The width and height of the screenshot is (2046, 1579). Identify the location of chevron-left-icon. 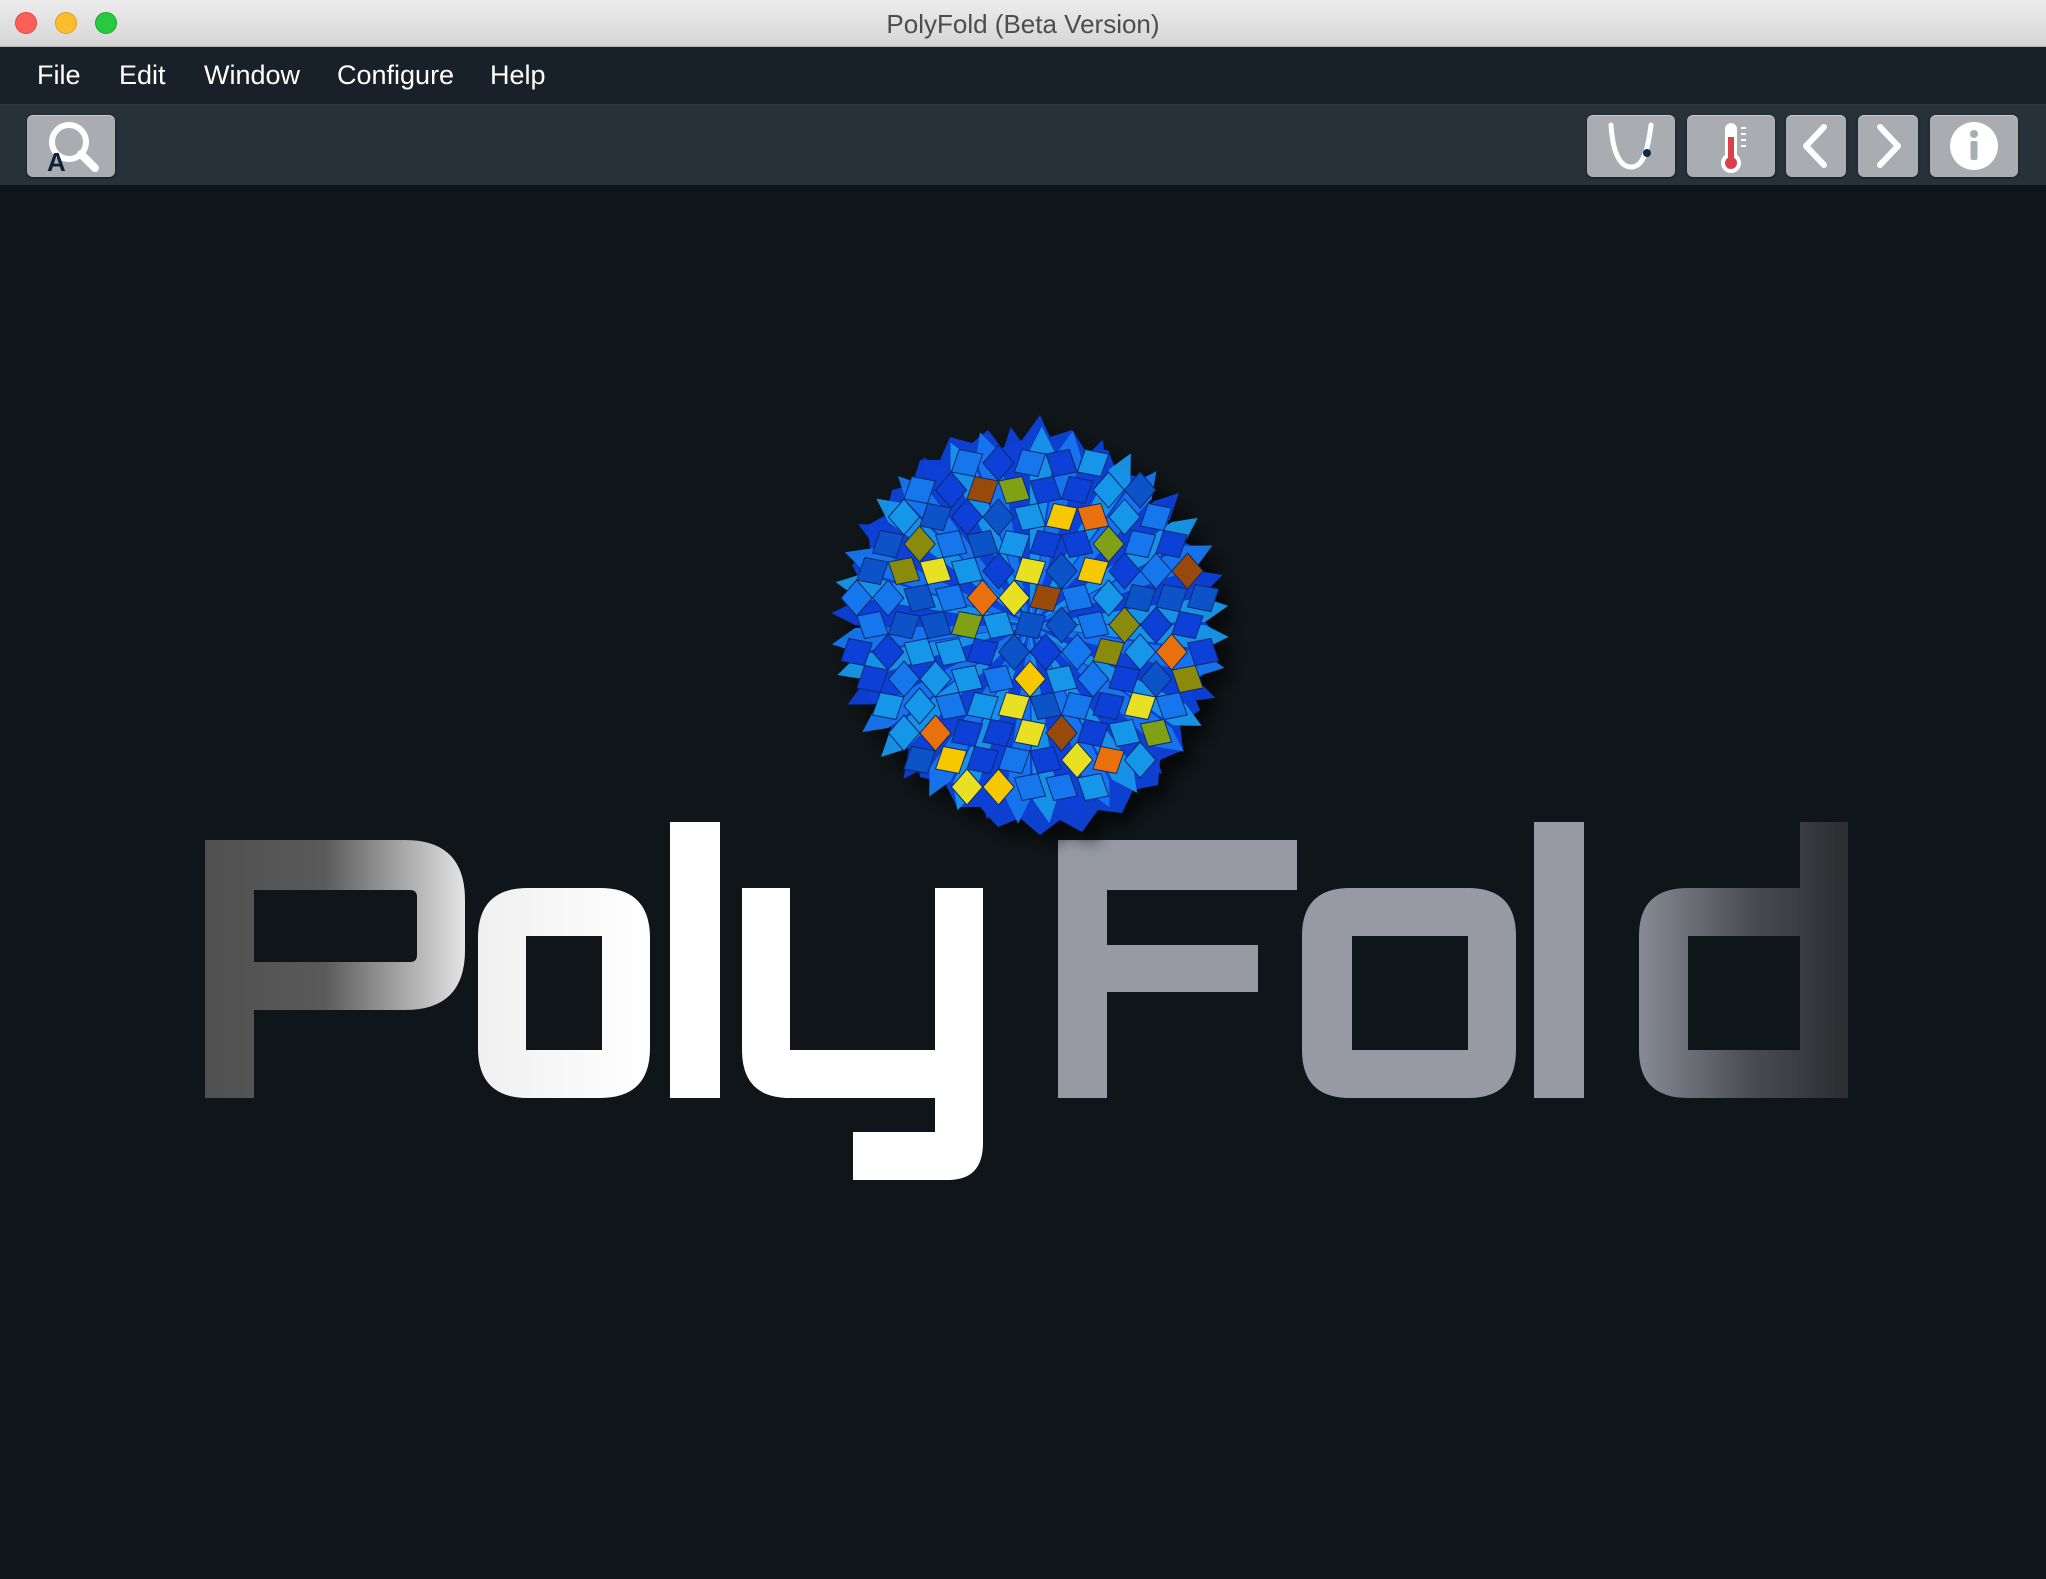
(1815, 146).